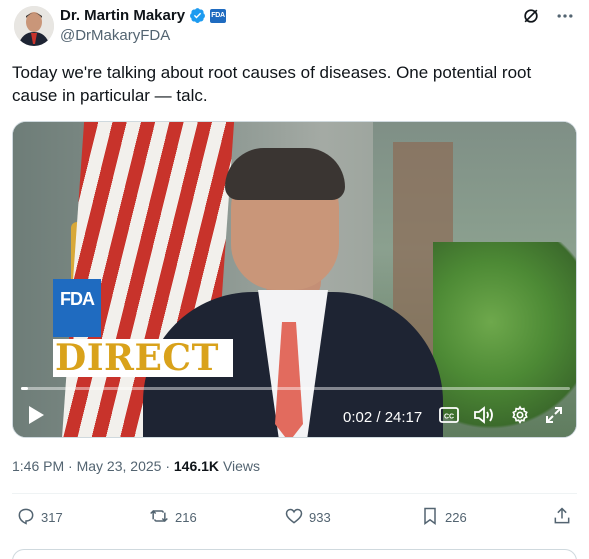 Image resolution: width=589 pixels, height=559 pixels. I want to click on play-button, so click(36, 417).